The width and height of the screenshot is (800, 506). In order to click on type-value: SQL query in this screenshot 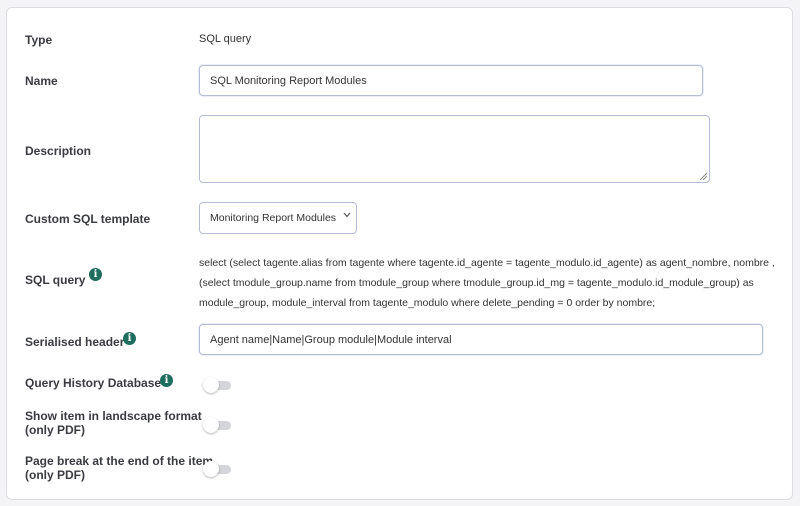, I will do `click(225, 39)`.